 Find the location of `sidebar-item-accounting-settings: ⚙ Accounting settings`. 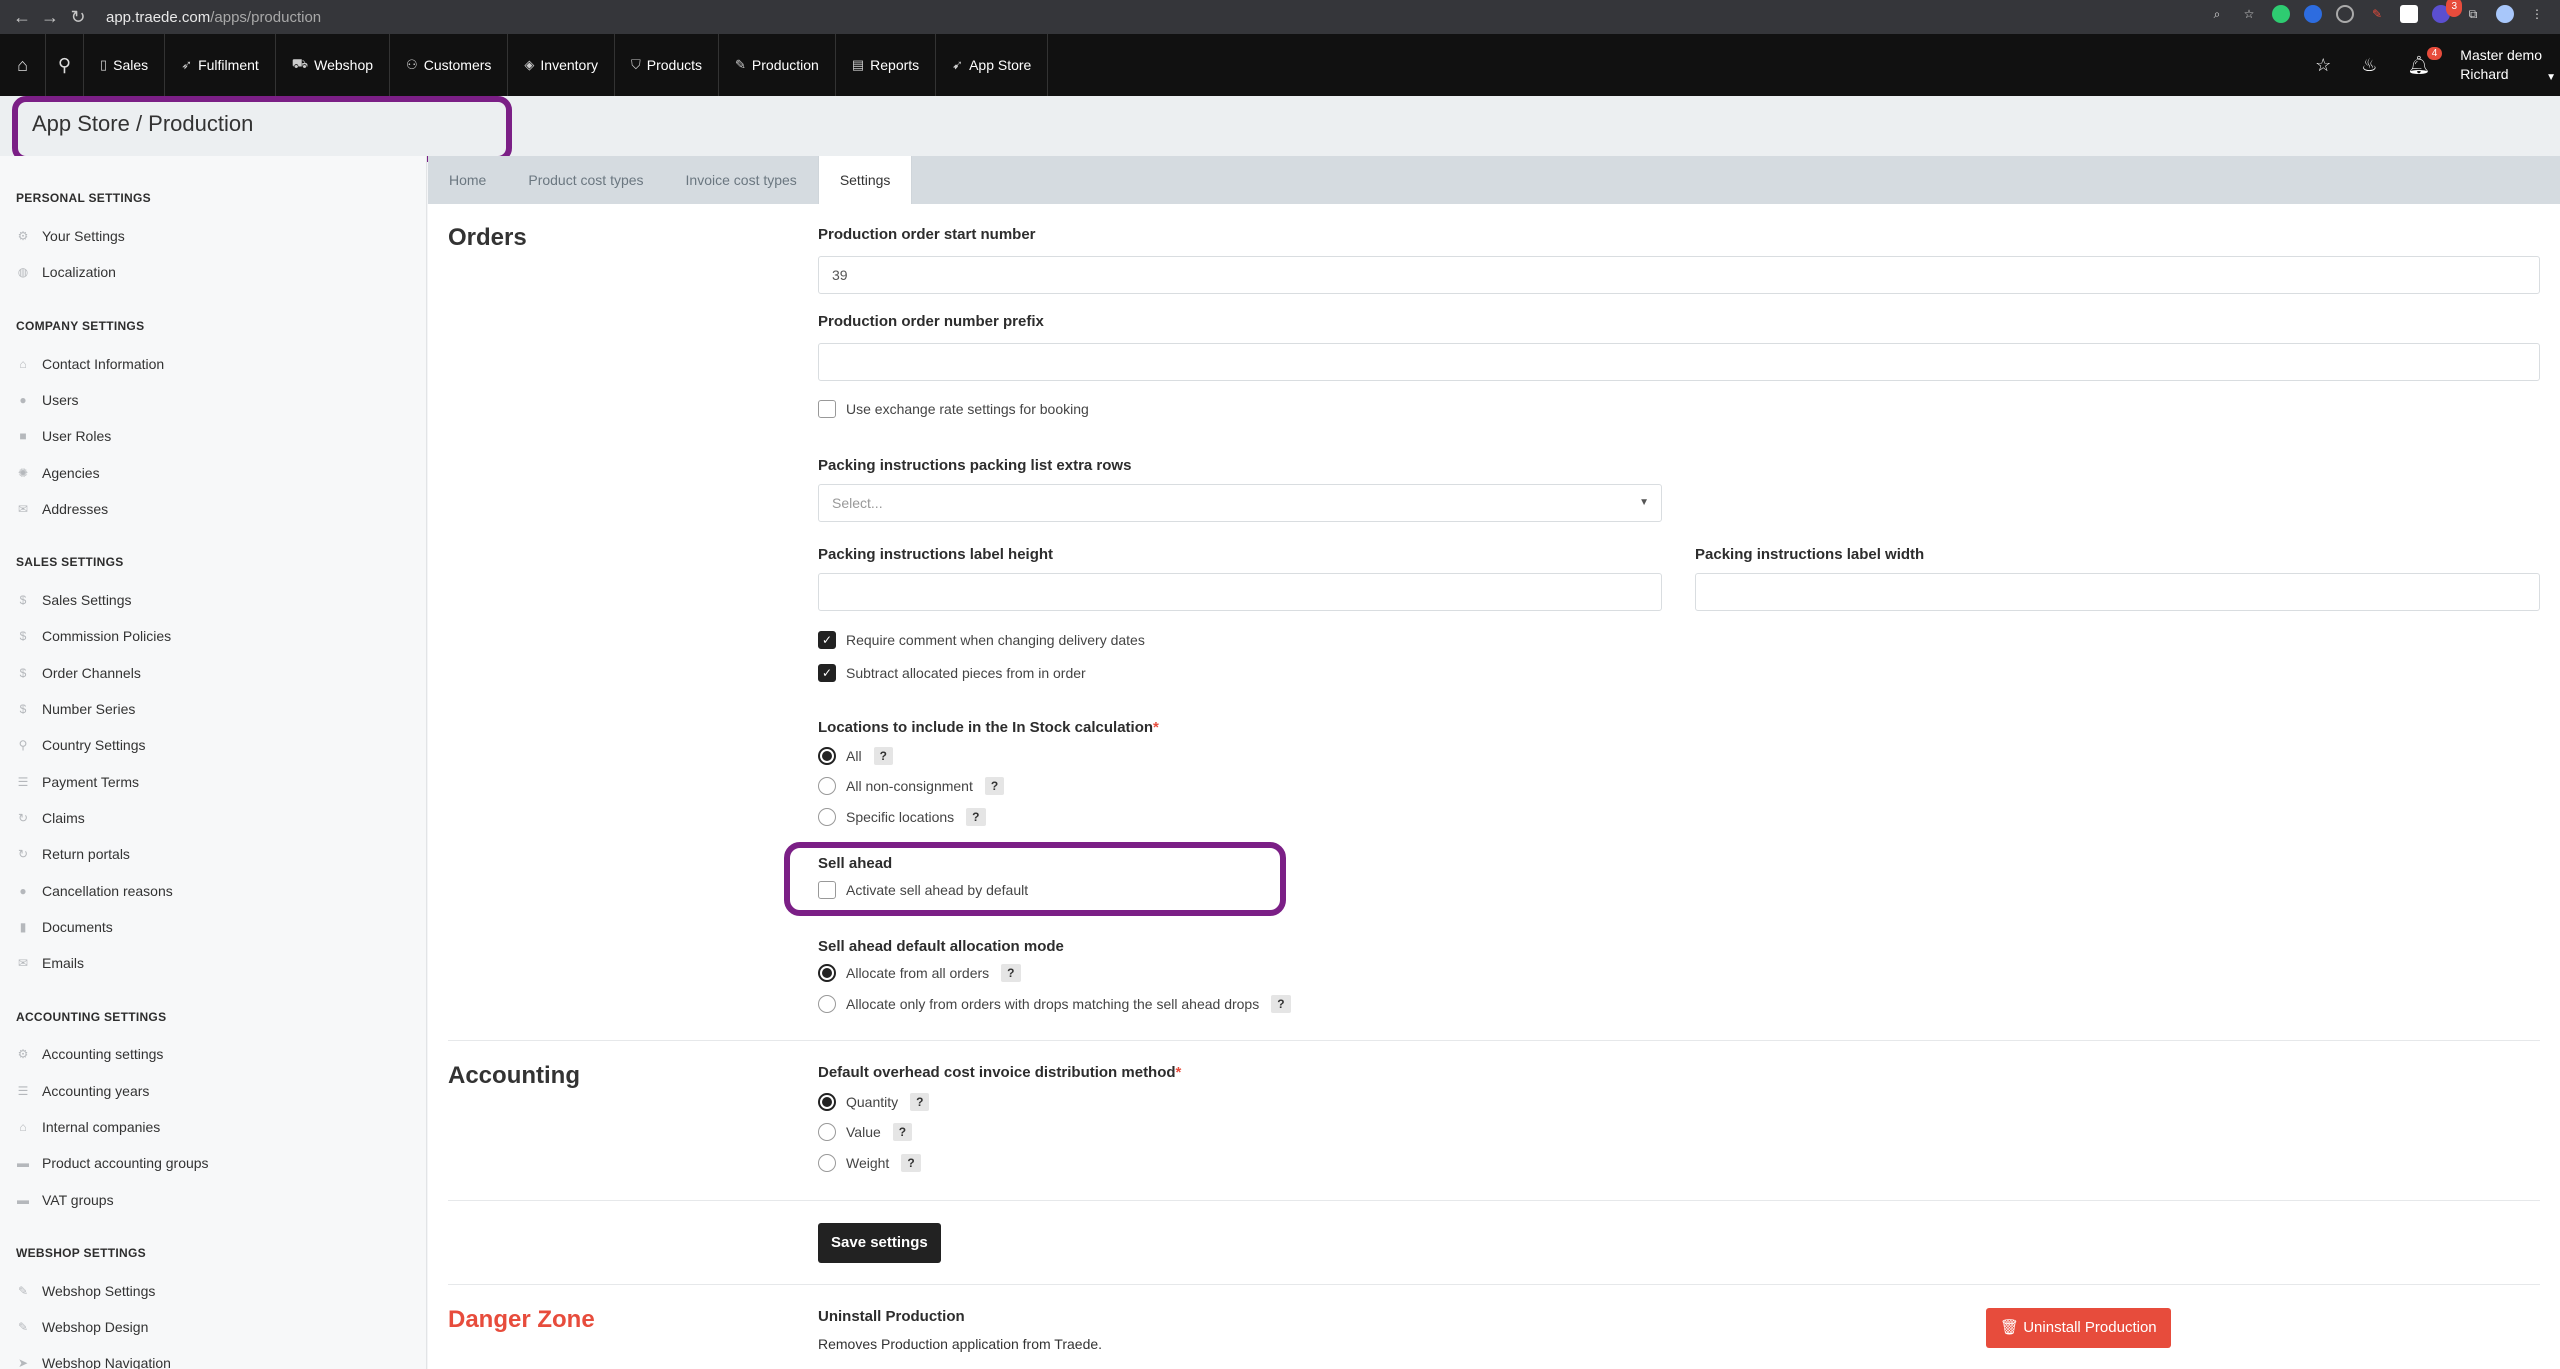

sidebar-item-accounting-settings: ⚙ Accounting settings is located at coordinates (90, 1054).